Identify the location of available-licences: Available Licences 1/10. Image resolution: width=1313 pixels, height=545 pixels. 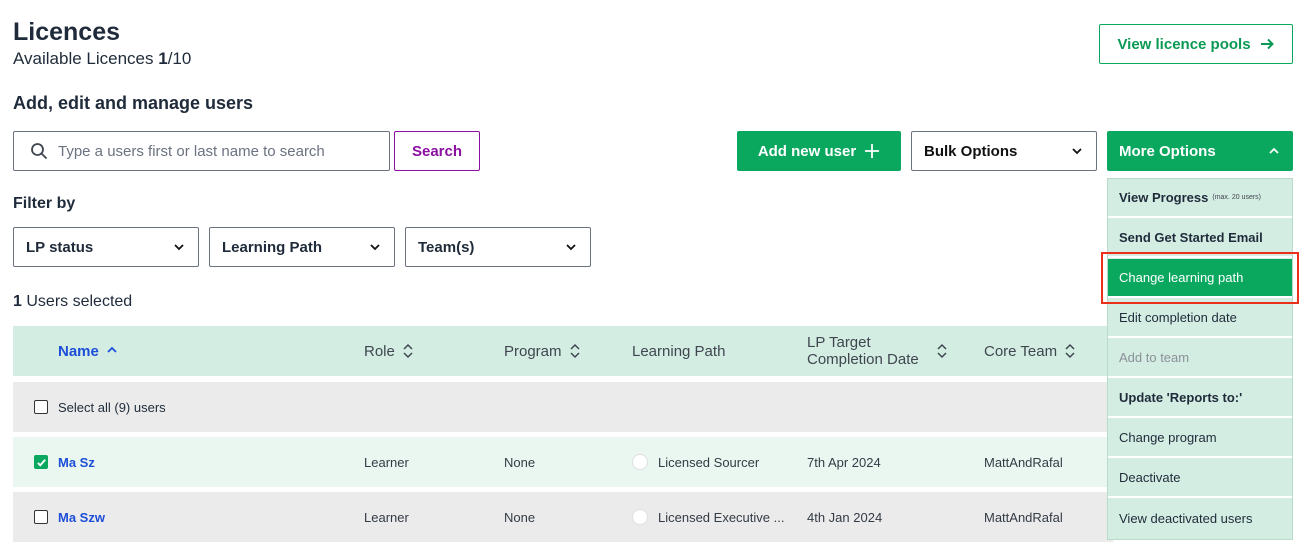
(102, 59).